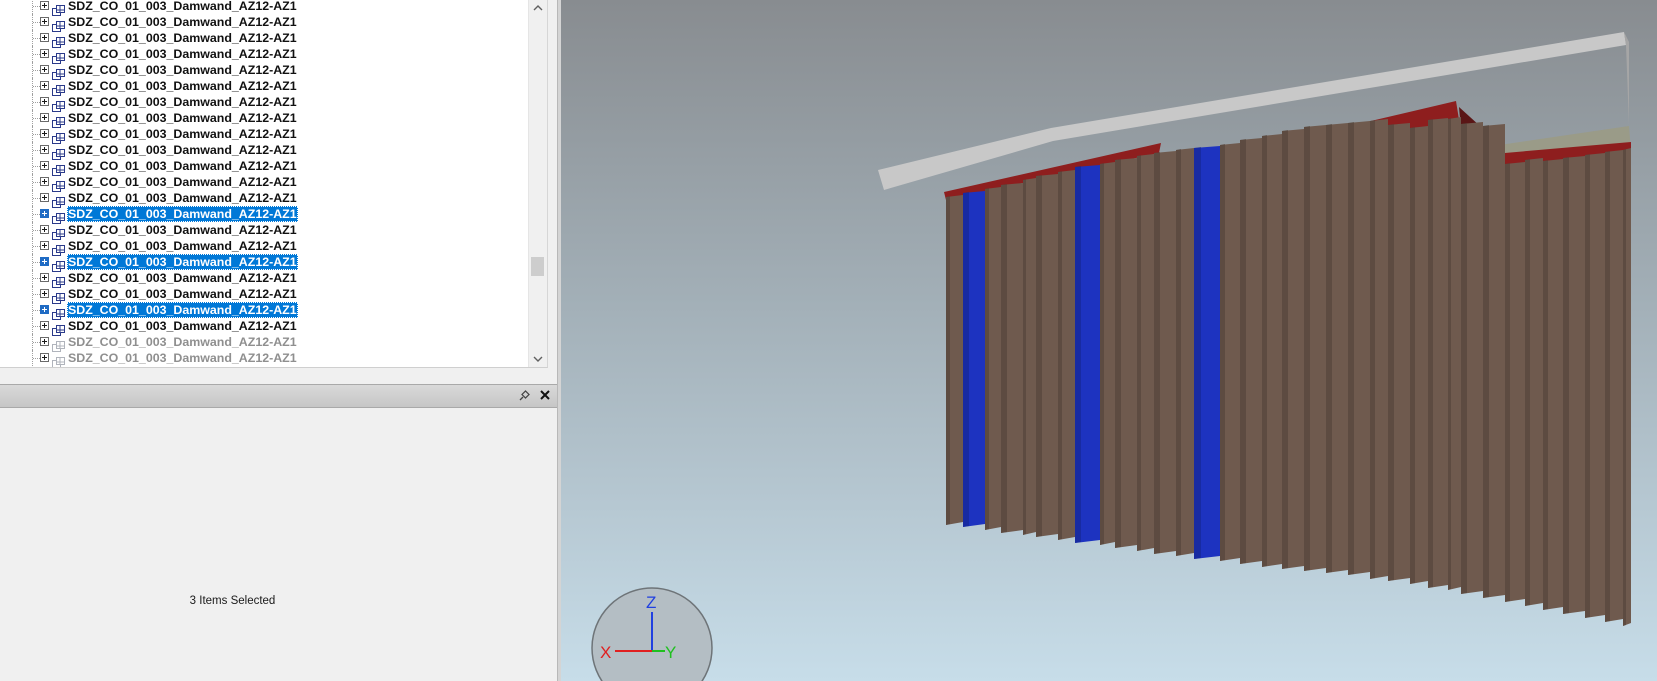 The width and height of the screenshot is (1657, 681). What do you see at coordinates (537, 266) in the screenshot?
I see `scrollbar-thumb` at bounding box center [537, 266].